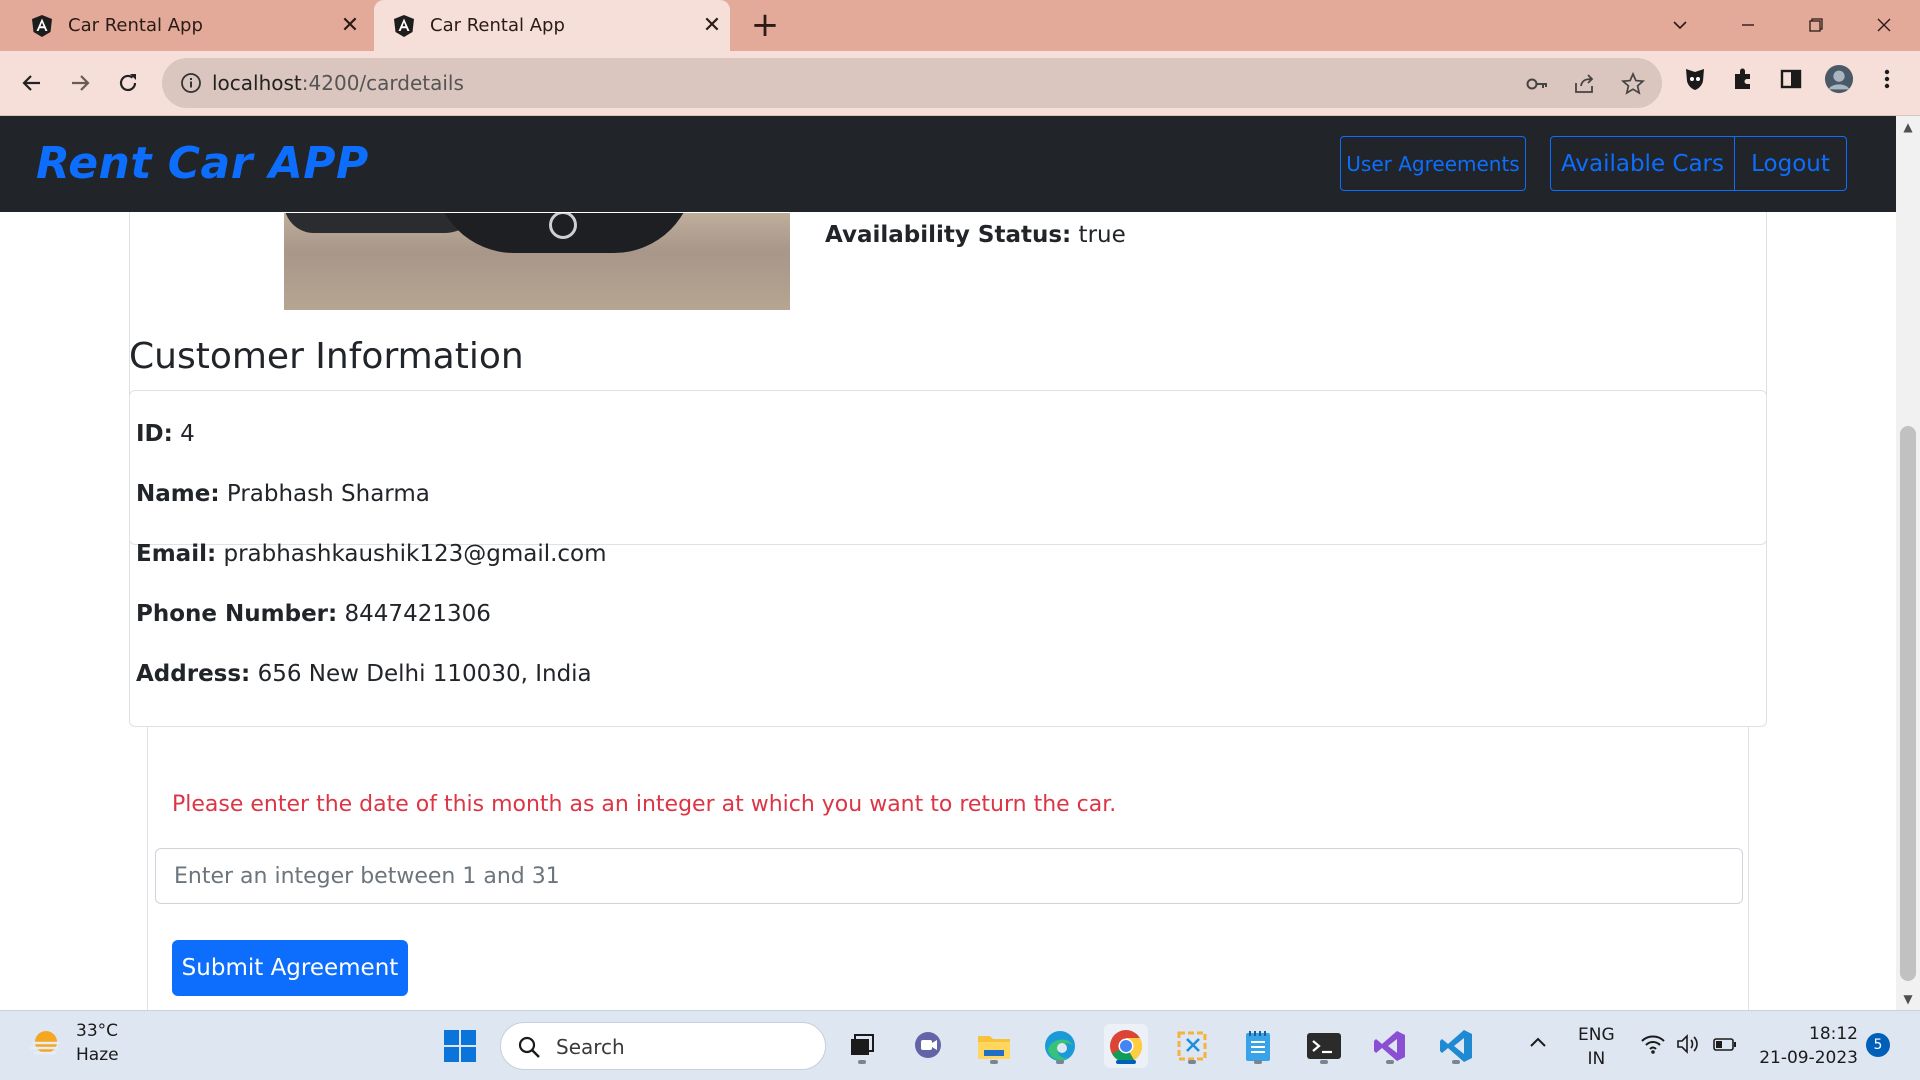  Describe the element at coordinates (1060, 1046) in the screenshot. I see `edge-browser-icon` at that location.